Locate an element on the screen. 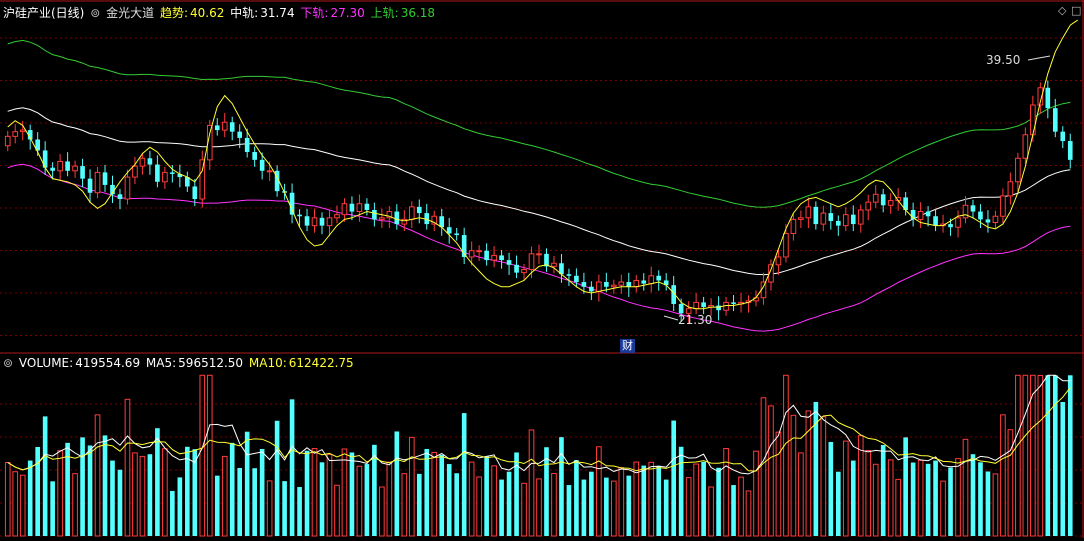 The width and height of the screenshot is (1084, 541). indicator-name: 金光大道 is located at coordinates (130, 13).